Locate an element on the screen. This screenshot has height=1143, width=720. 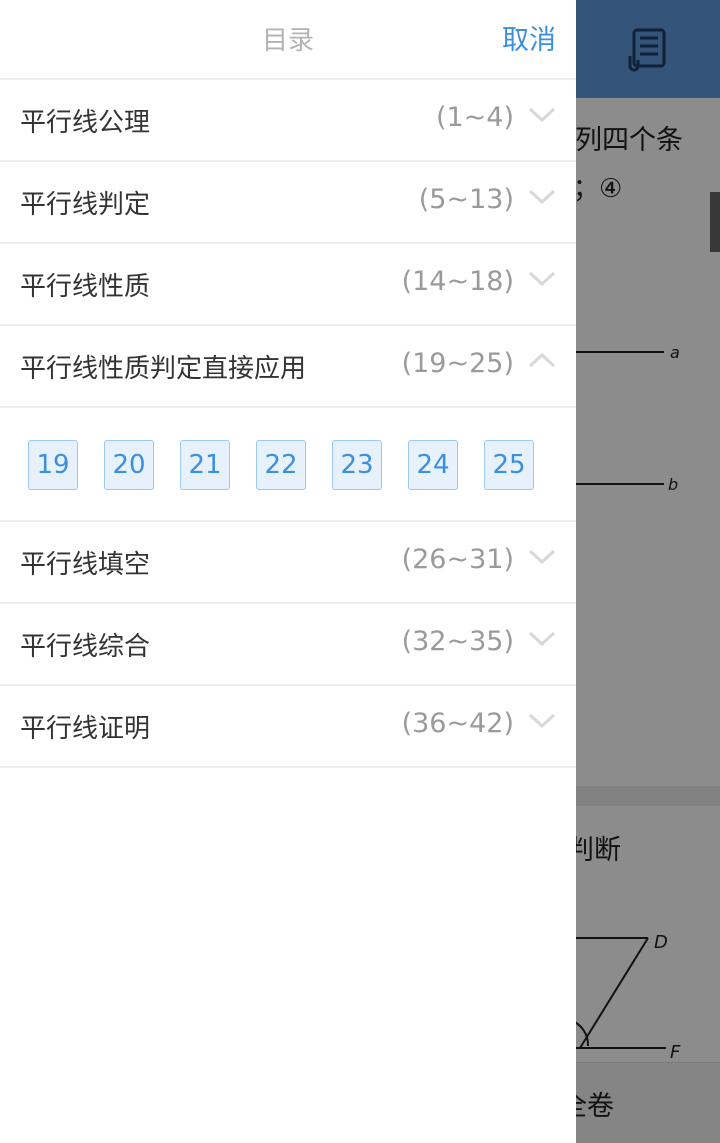
section-range: (14~18) is located at coordinates (457, 281).